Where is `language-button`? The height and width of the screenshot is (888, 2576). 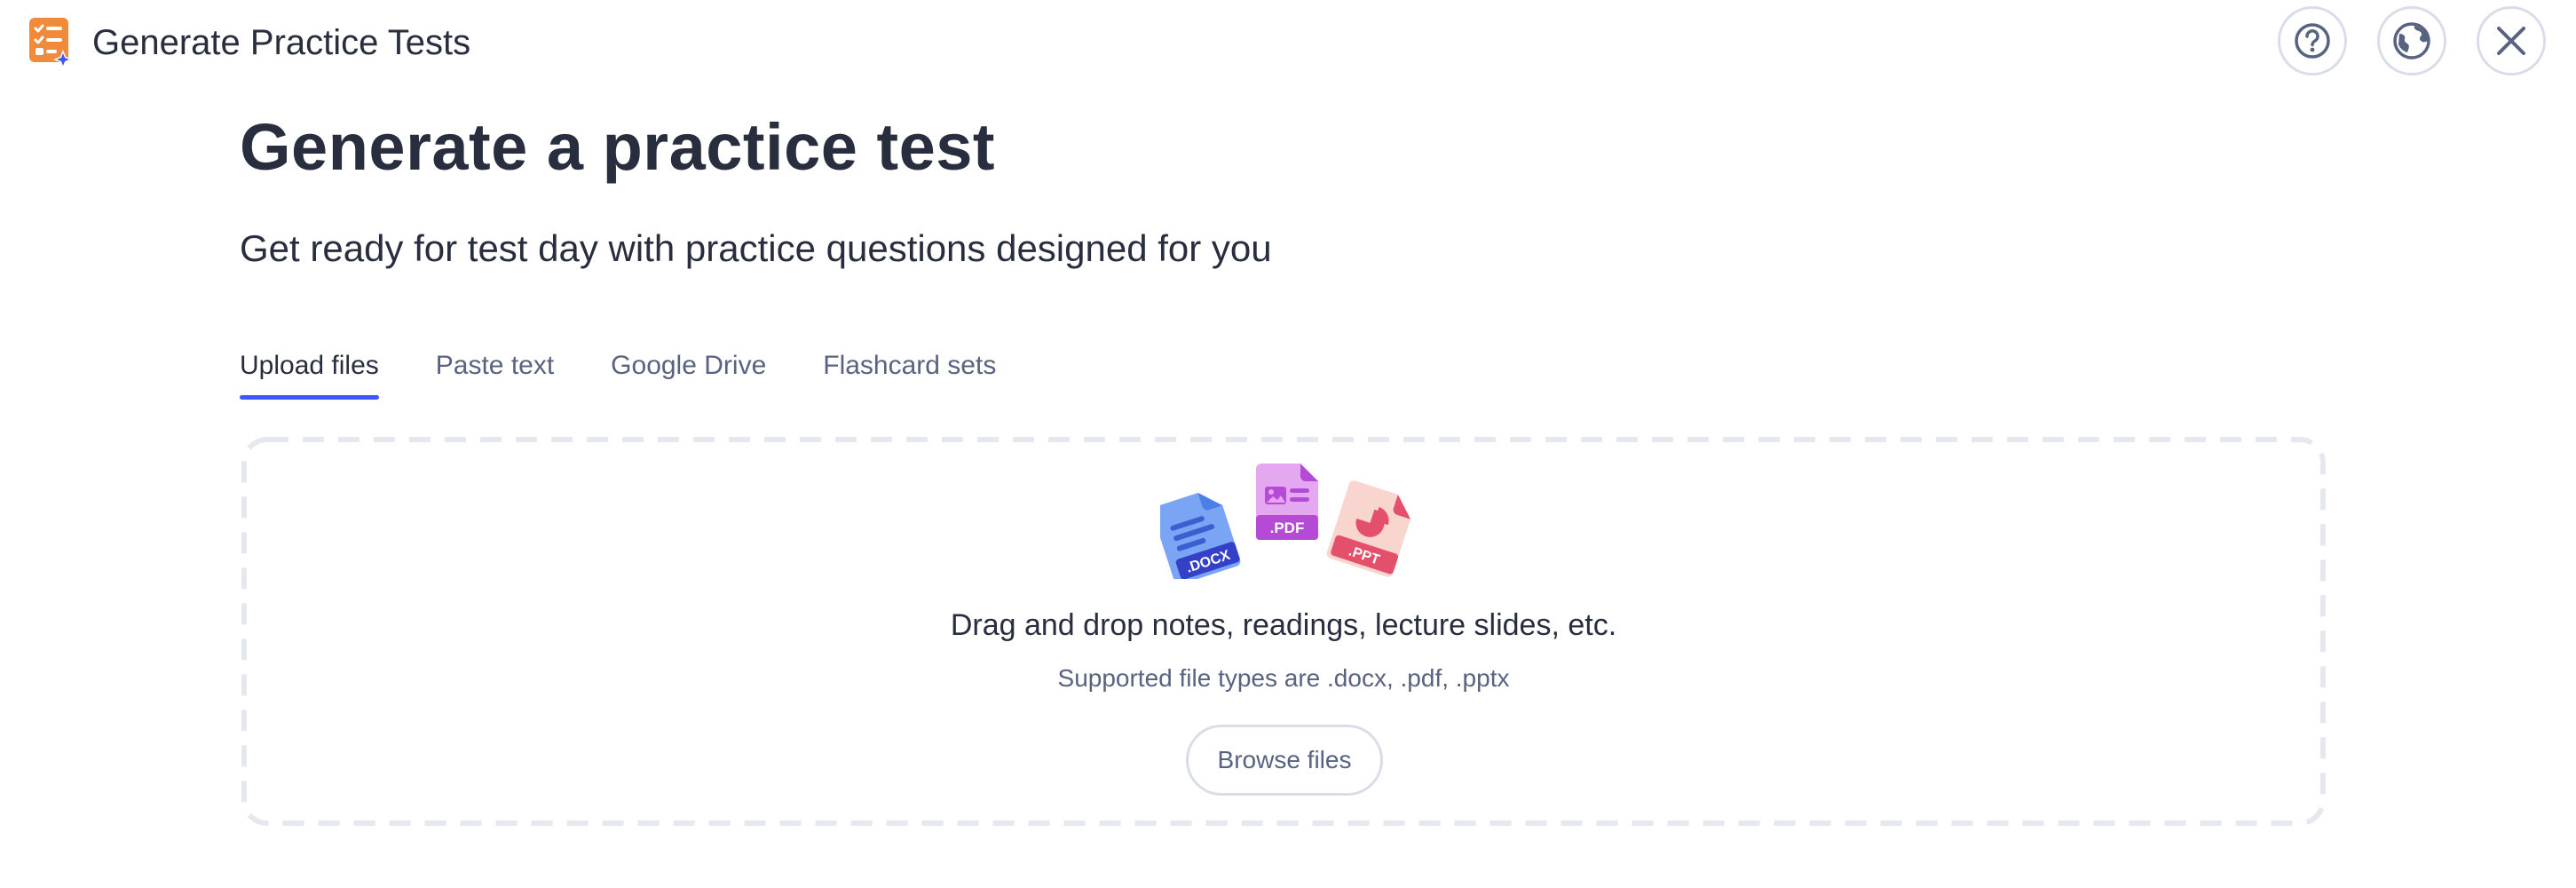
language-button is located at coordinates (2411, 41).